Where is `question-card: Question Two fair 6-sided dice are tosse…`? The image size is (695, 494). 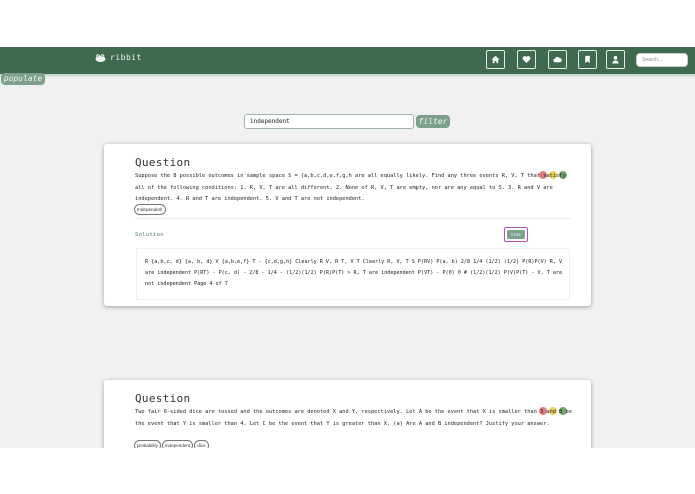
question-card: Question Two fair 6-sided dice are tosse… is located at coordinates (347, 414).